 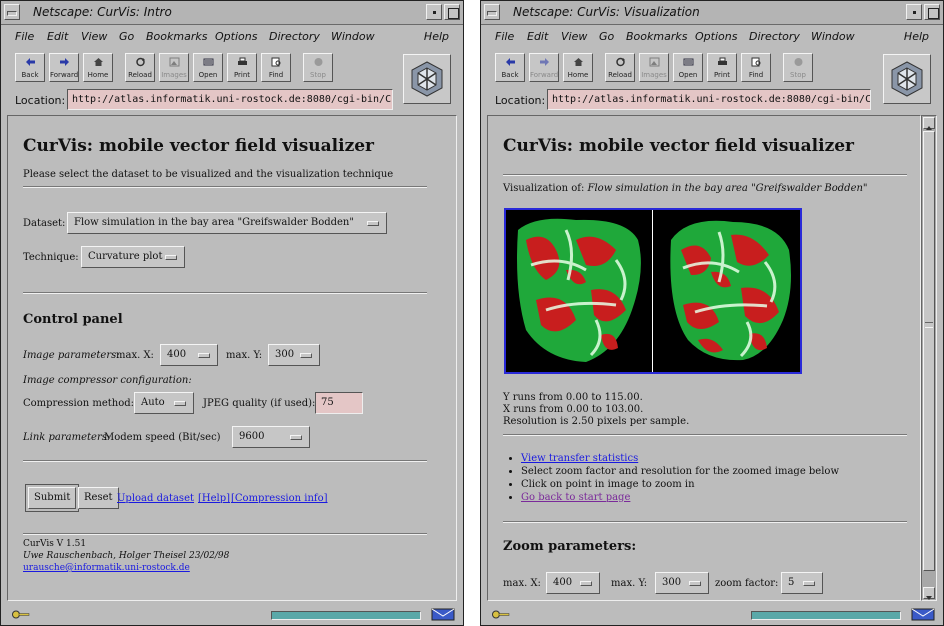 What do you see at coordinates (712, 13) in the screenshot?
I see `title-bar: Netscape: CurVis: Visualization` at bounding box center [712, 13].